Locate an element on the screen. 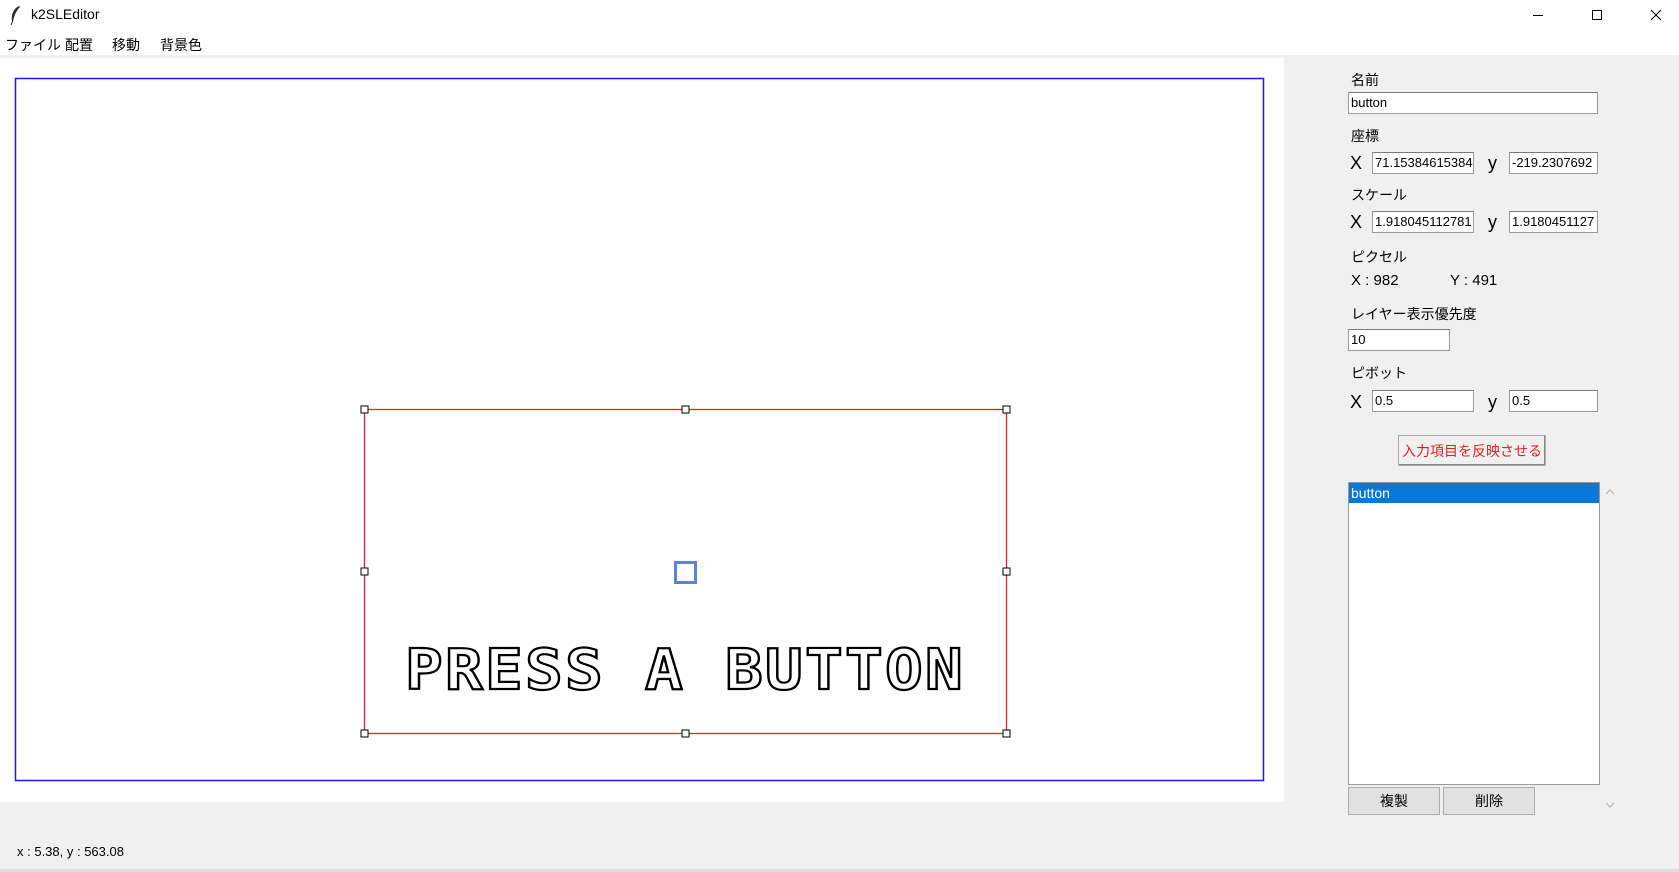 This screenshot has height=872, width=1679. maximize-button is located at coordinates (1597, 15).